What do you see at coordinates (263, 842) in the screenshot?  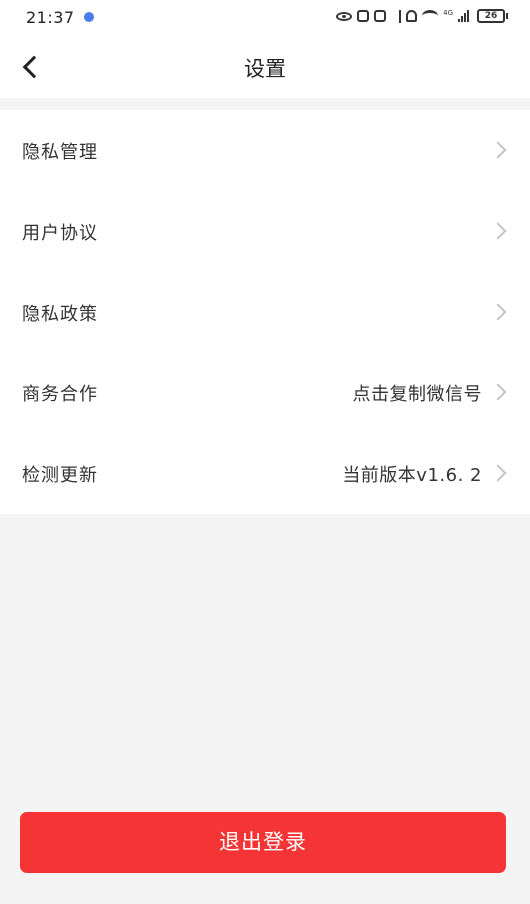 I see `logout-button: 退出登录` at bounding box center [263, 842].